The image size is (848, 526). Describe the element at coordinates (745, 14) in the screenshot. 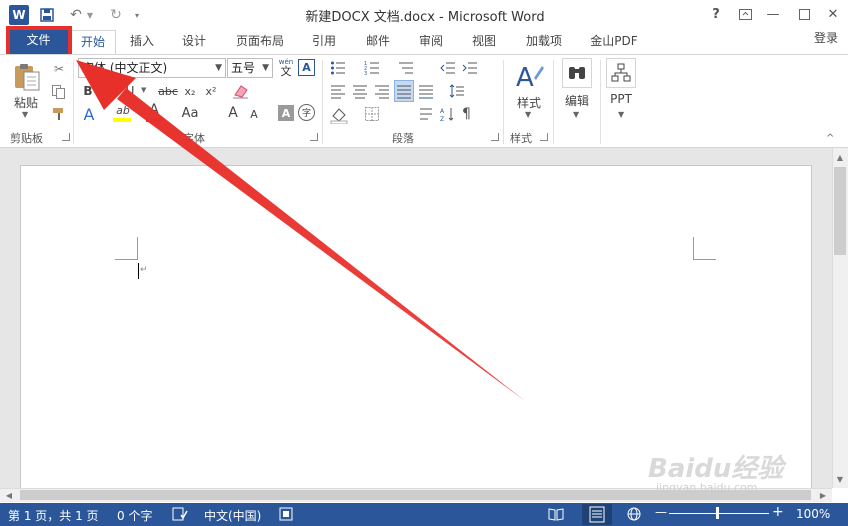

I see `ribbon-display-options-icon` at that location.